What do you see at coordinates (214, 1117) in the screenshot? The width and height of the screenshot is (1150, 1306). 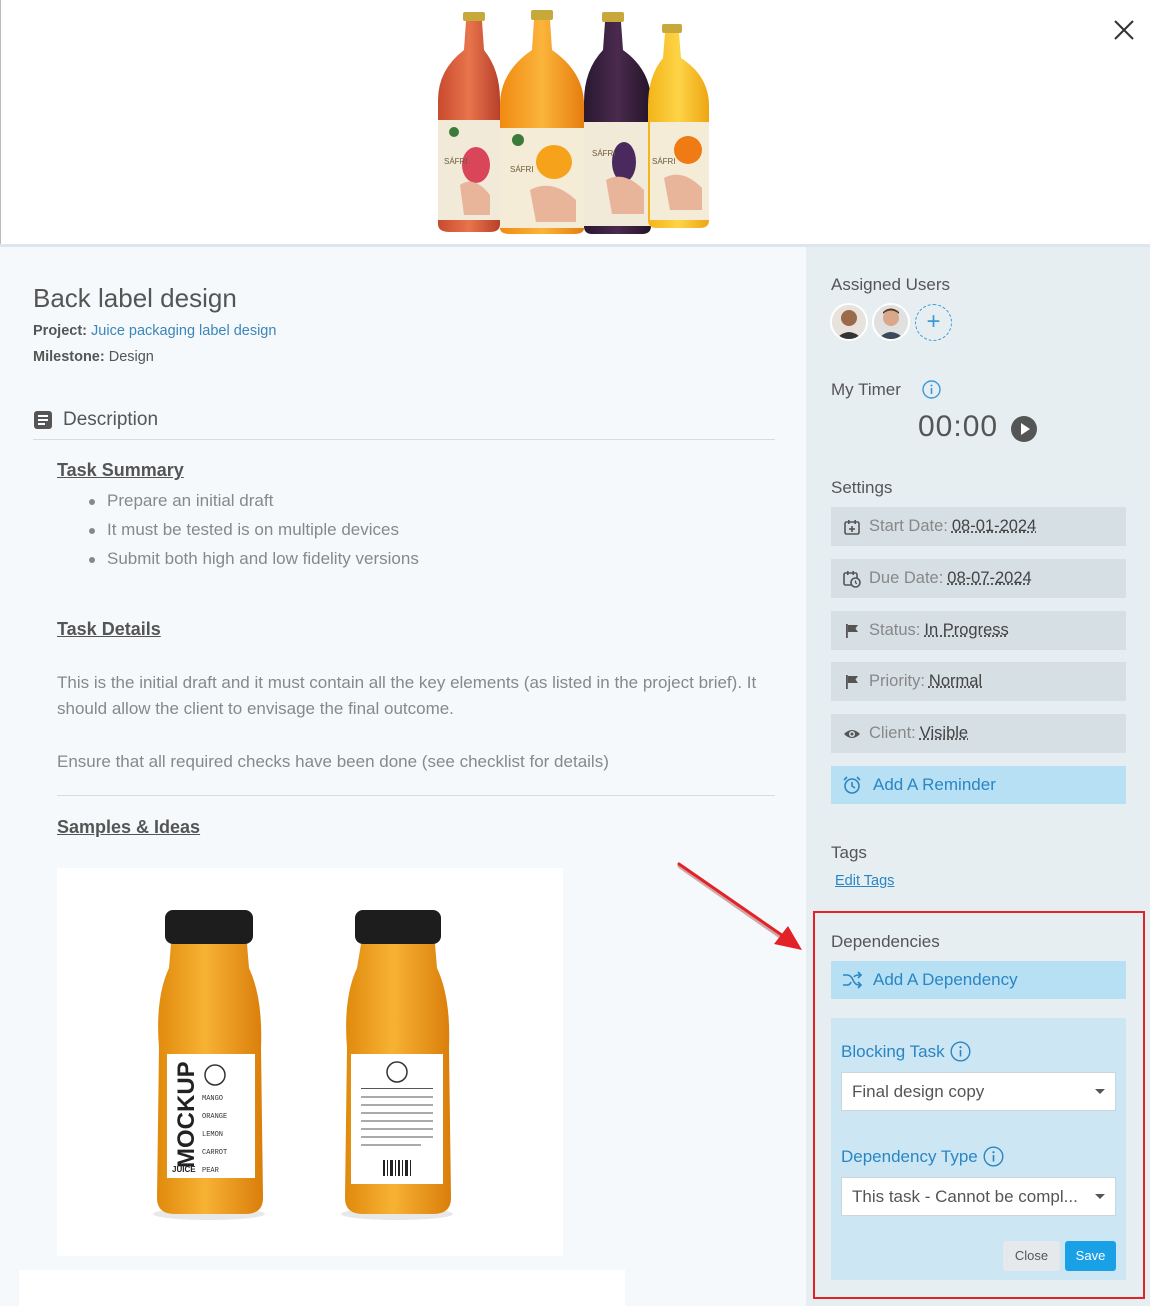 I see `flavor-2: ORANGE` at bounding box center [214, 1117].